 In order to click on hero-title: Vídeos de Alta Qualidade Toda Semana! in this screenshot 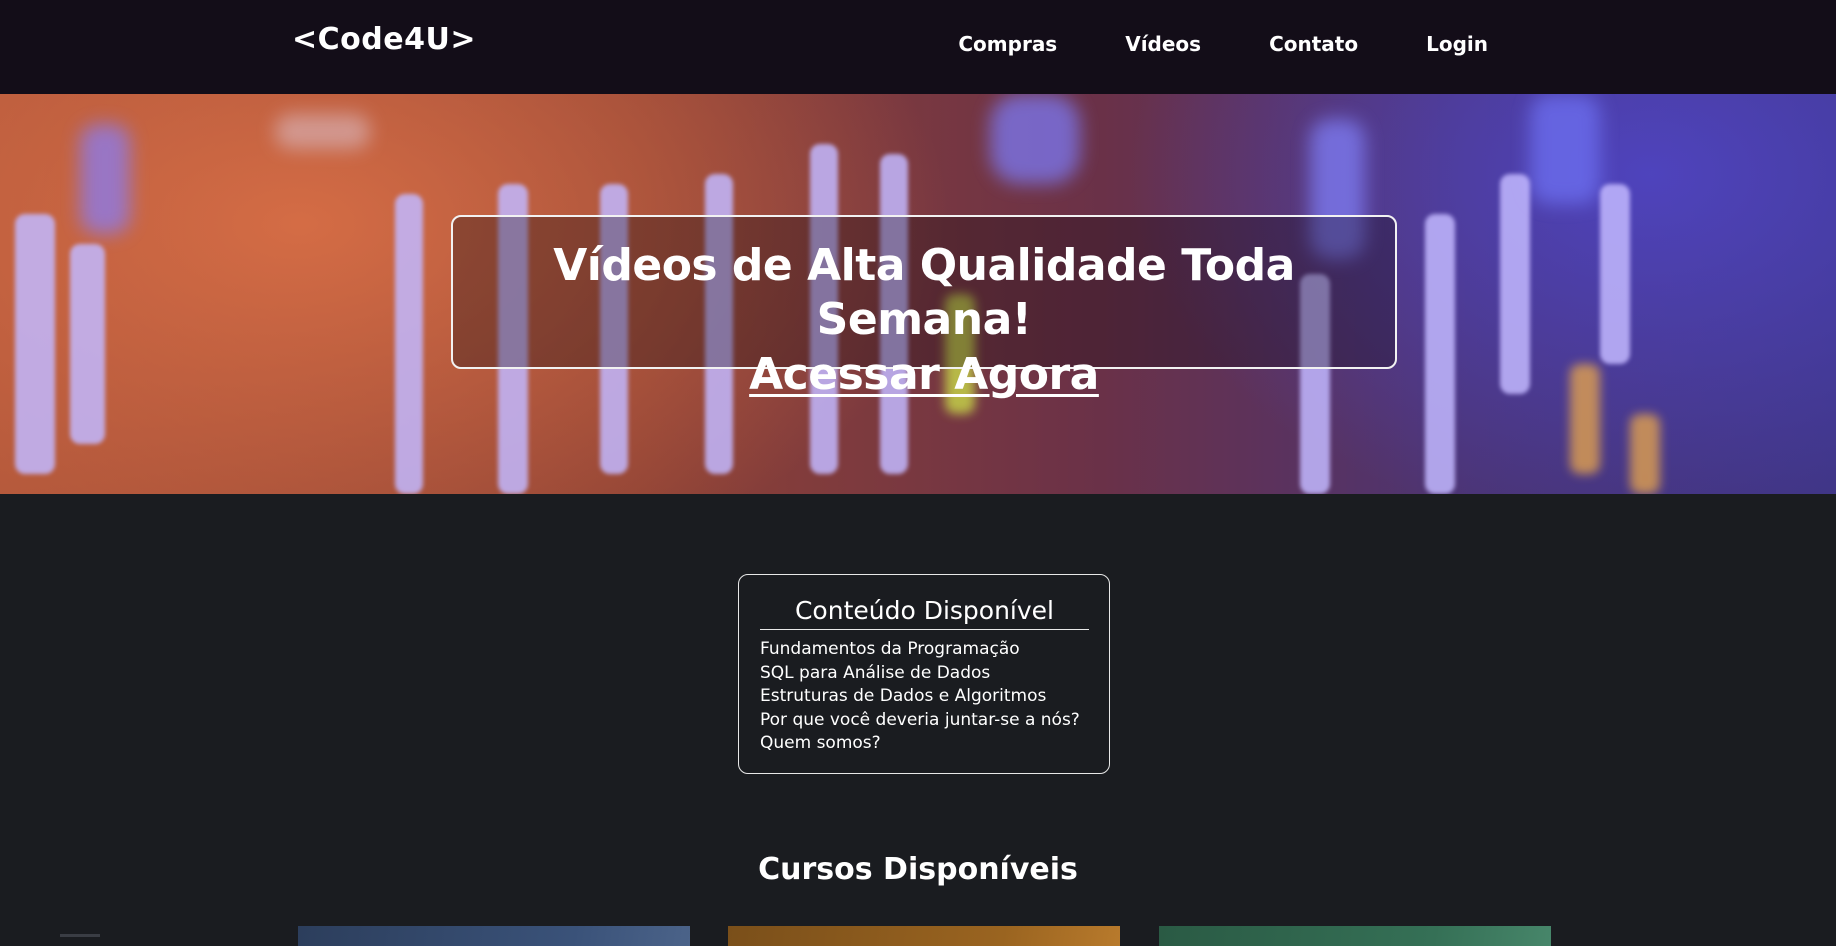, I will do `click(924, 292)`.